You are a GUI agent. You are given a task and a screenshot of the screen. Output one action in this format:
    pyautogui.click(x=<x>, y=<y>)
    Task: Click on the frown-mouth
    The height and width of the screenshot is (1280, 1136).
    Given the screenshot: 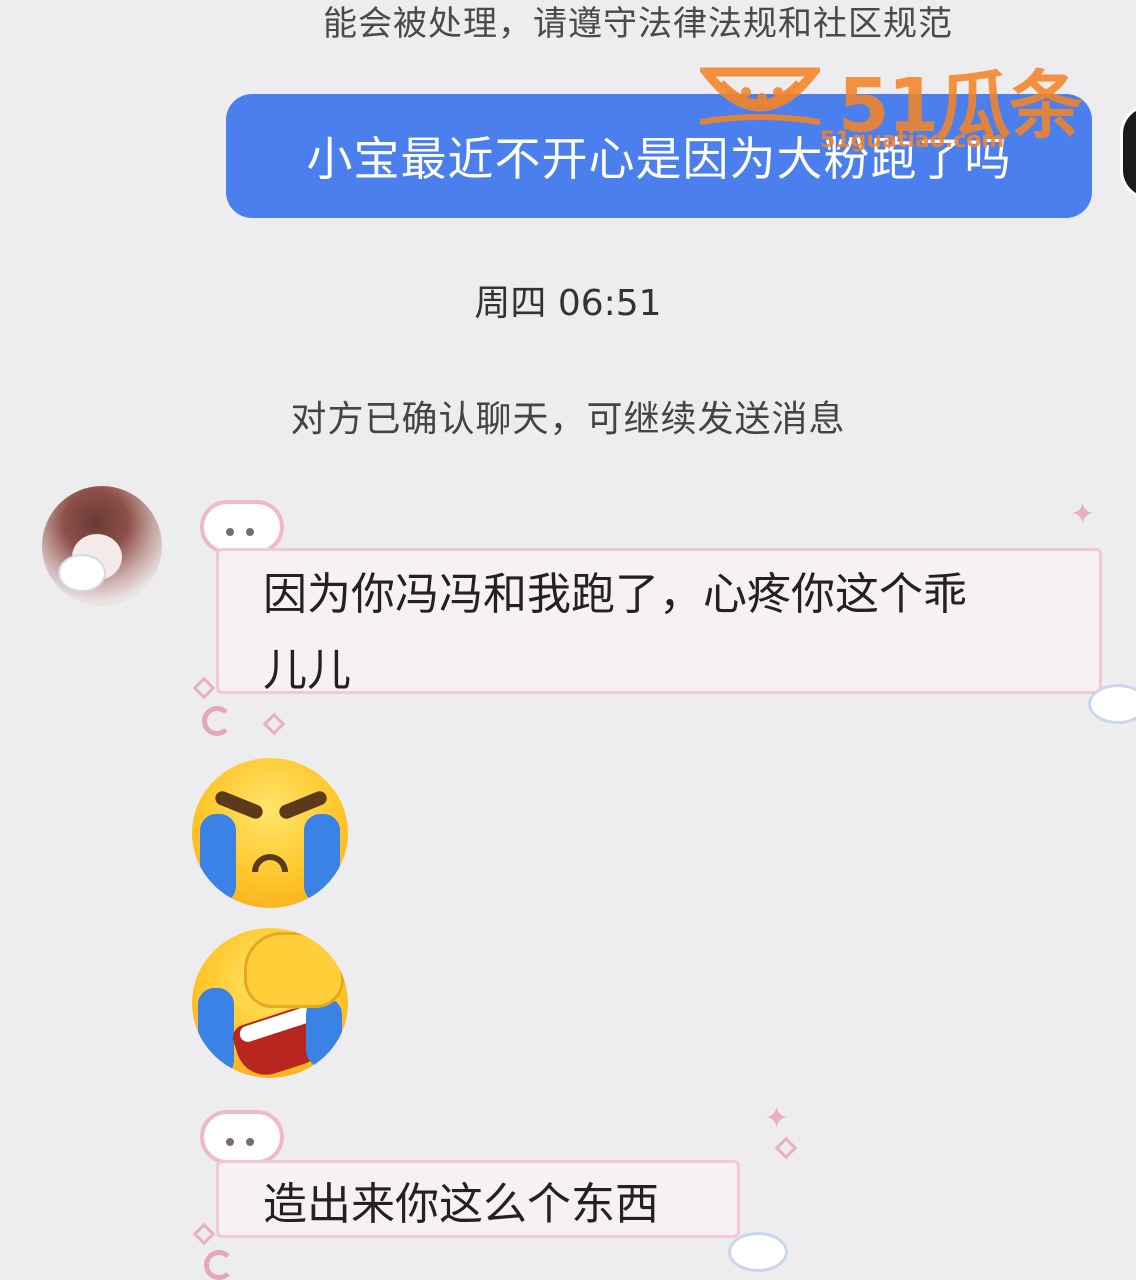 What is the action you would take?
    pyautogui.click(x=270, y=863)
    